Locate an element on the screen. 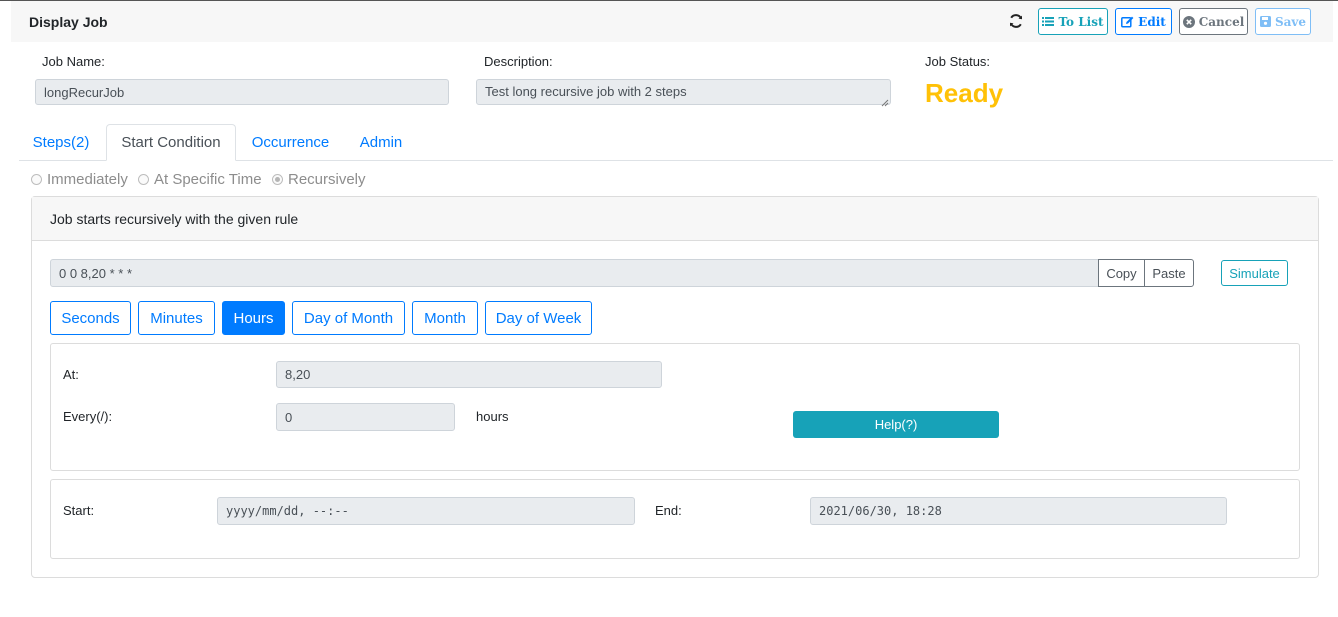  edit-button: Edit is located at coordinates (1143, 21).